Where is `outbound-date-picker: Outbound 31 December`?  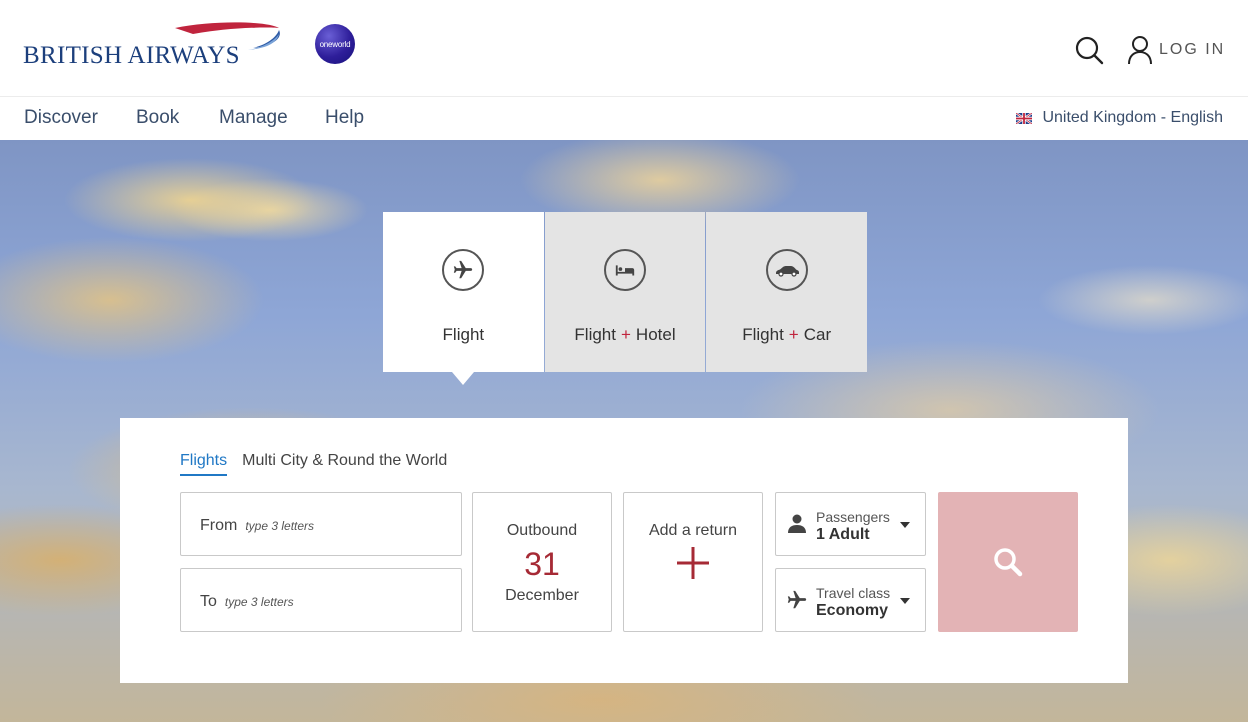 outbound-date-picker: Outbound 31 December is located at coordinates (542, 562).